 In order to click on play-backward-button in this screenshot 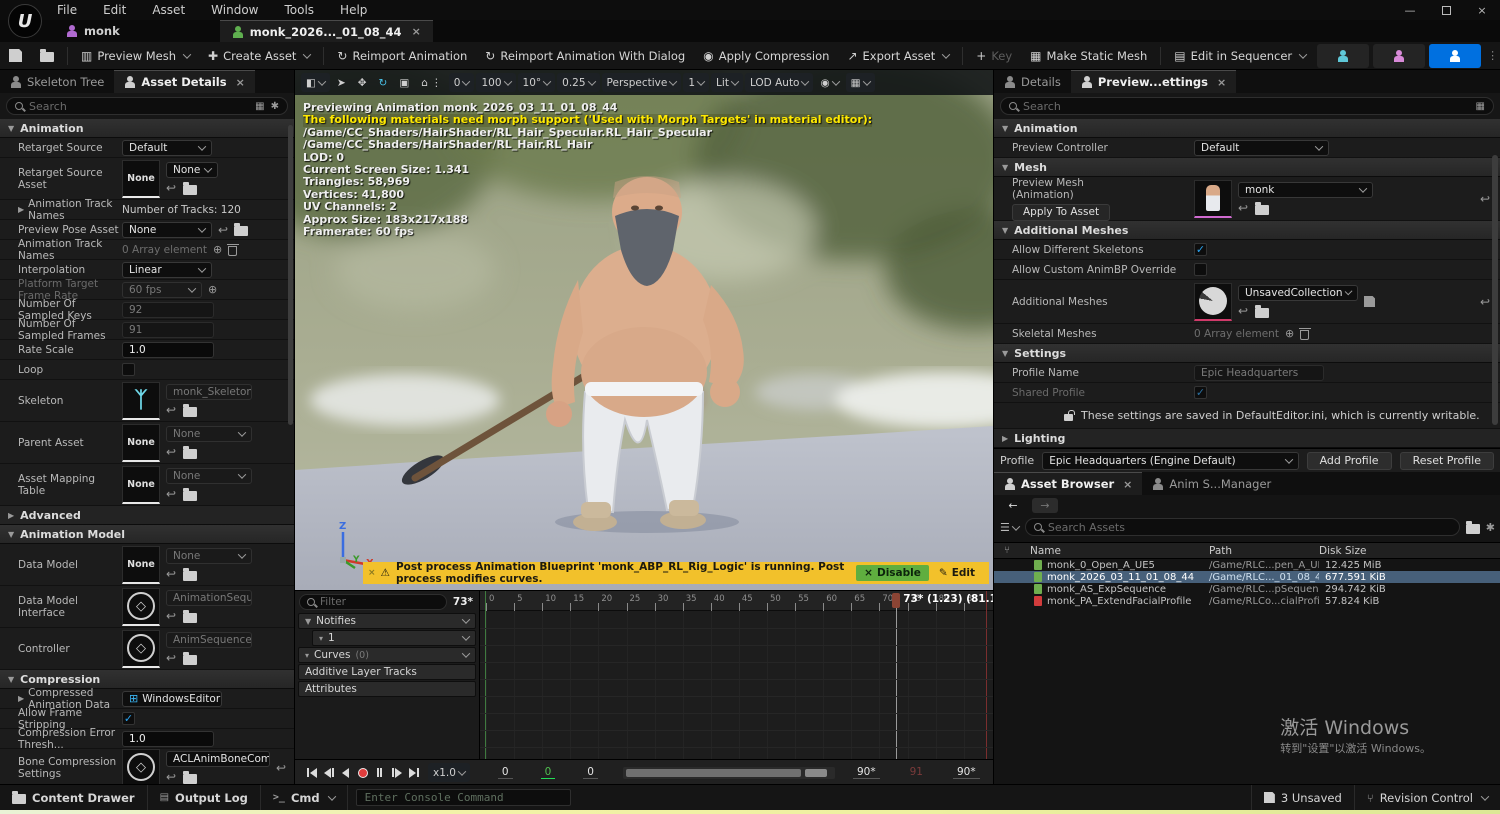, I will do `click(345, 773)`.